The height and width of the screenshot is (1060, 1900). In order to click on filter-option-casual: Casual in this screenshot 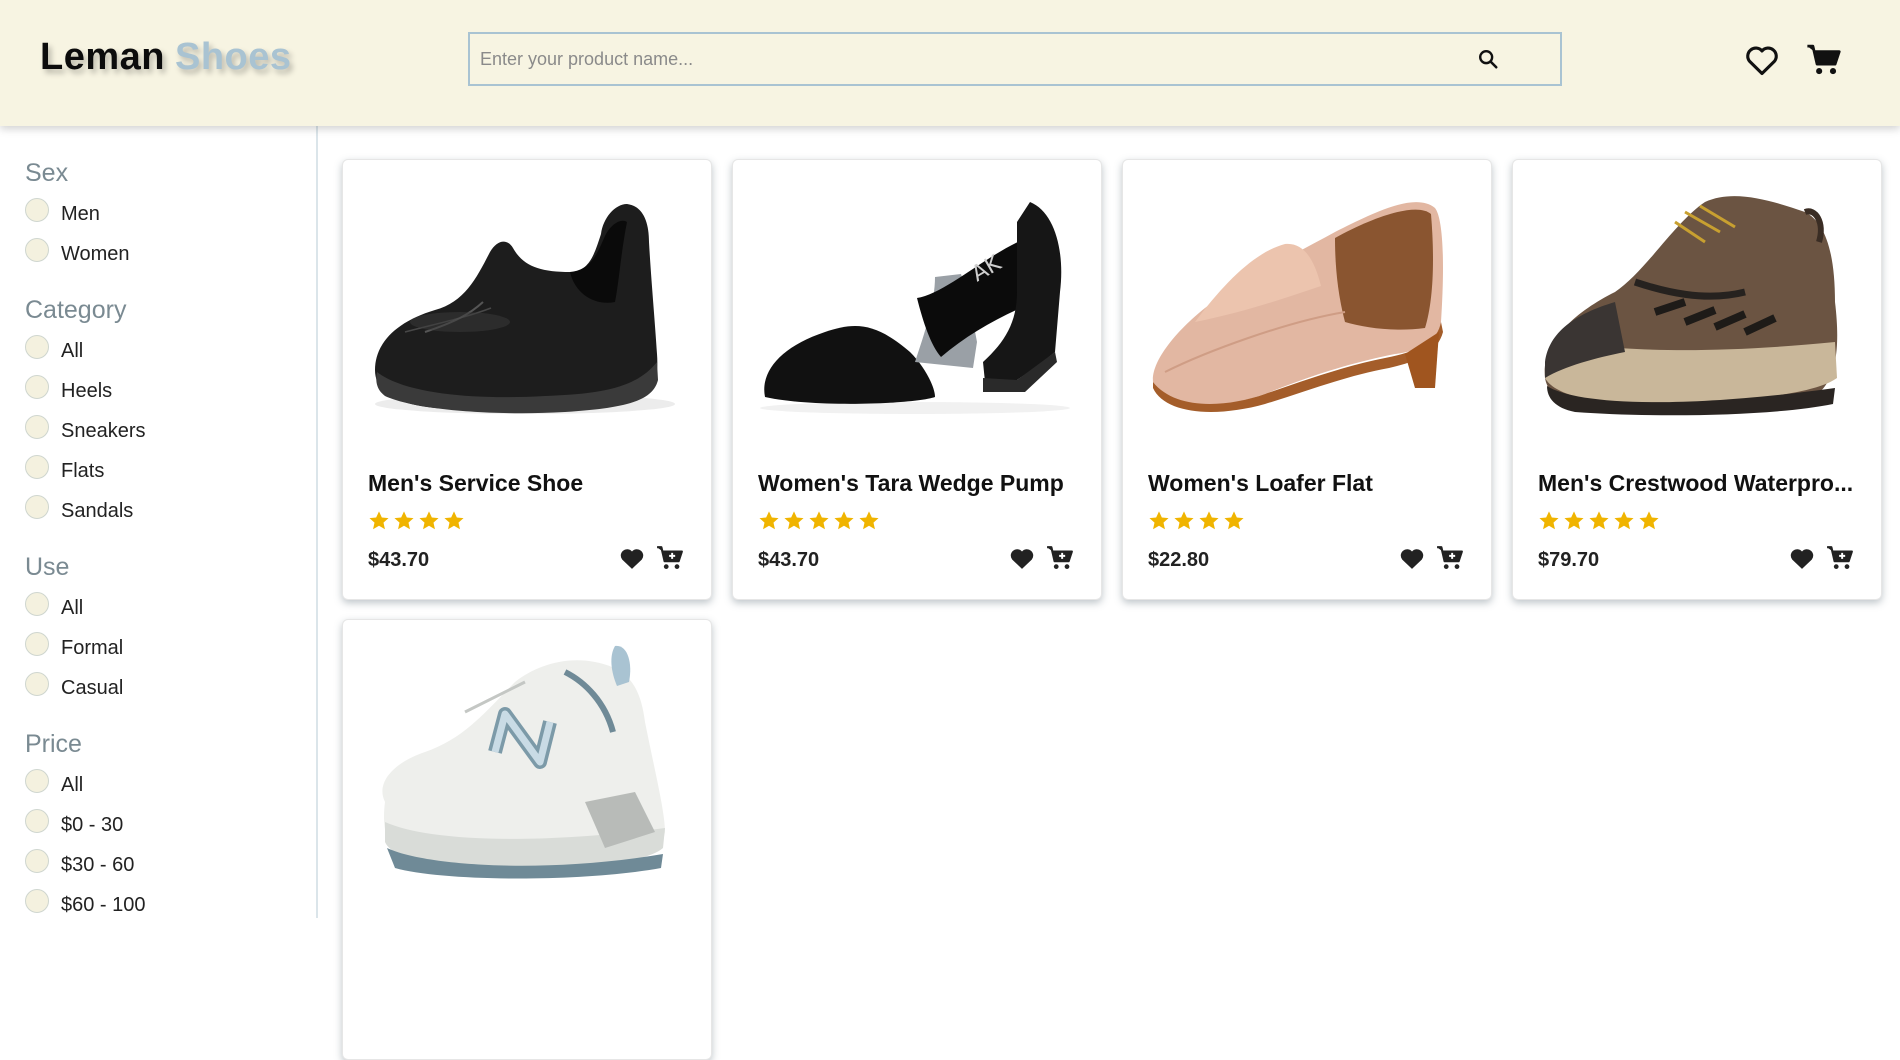, I will do `click(170, 688)`.